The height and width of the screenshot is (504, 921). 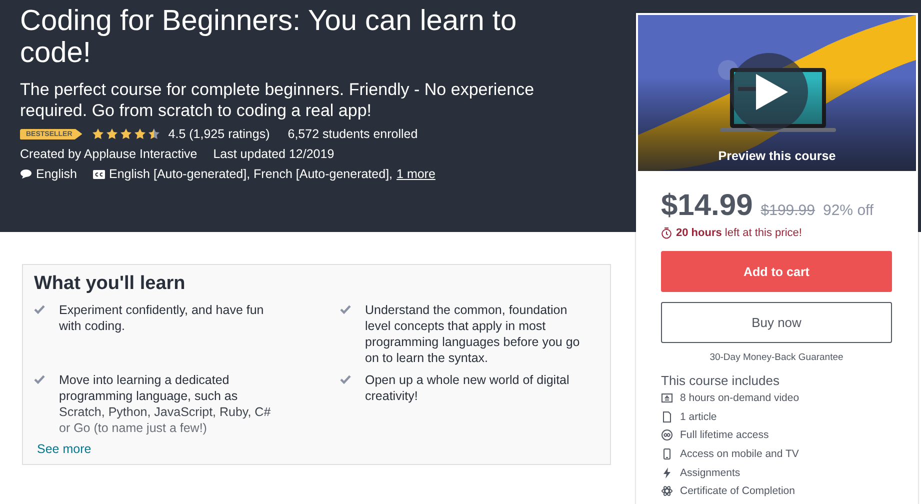 I want to click on original-price: $199.99, so click(x=787, y=210).